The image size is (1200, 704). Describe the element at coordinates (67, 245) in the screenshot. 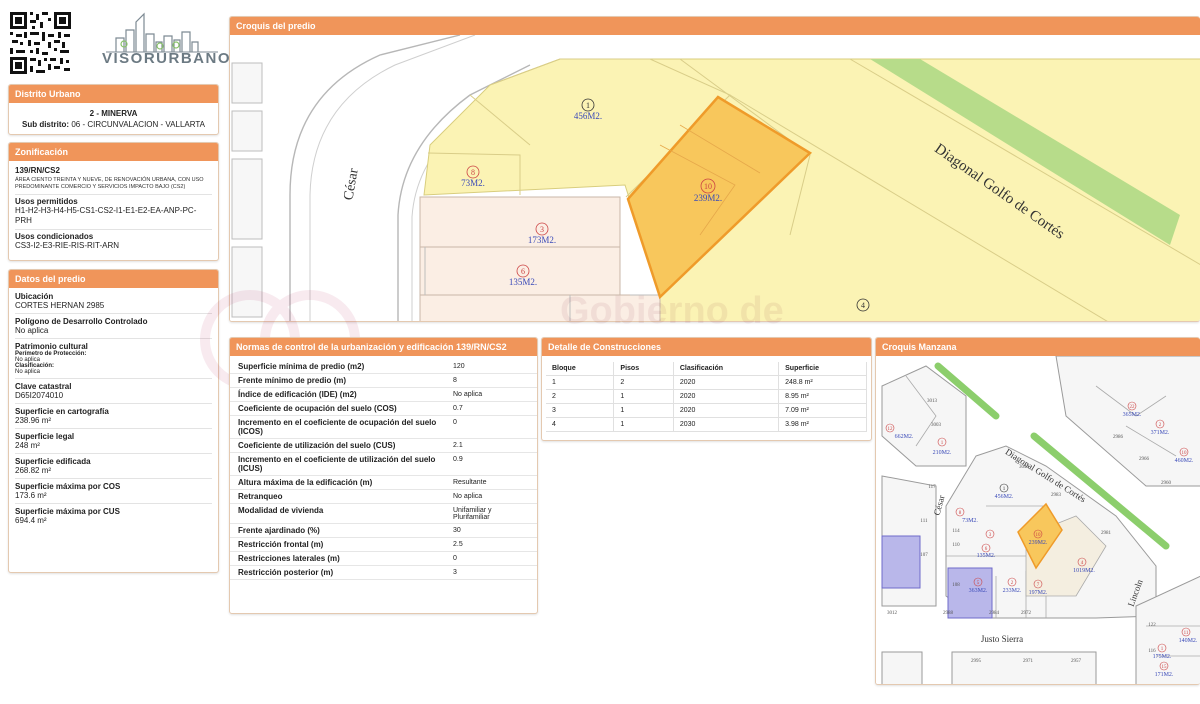

I see `usos-condicionados-value: CS3-I2-E3-RIE-RIS-RIT-ARN` at that location.